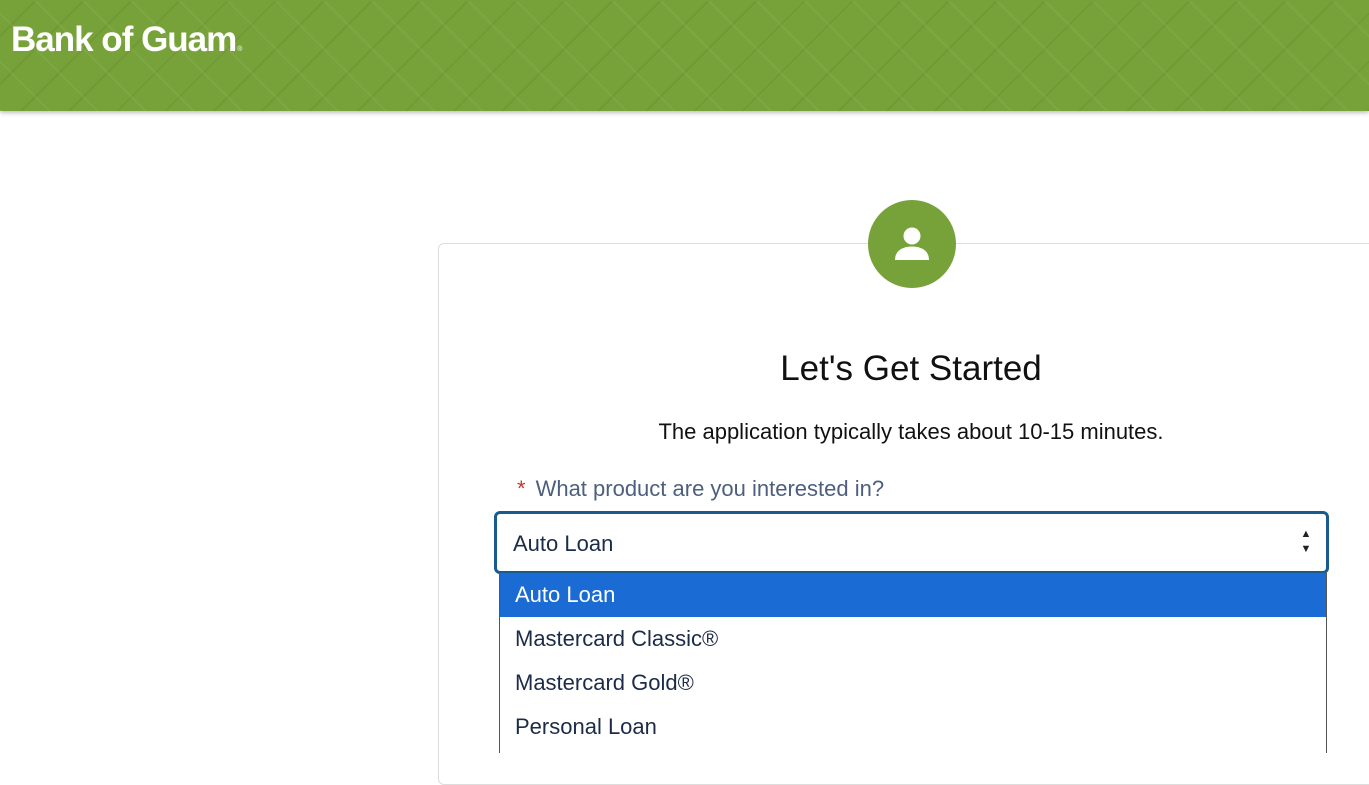 Image resolution: width=1369 pixels, height=785 pixels. What do you see at coordinates (911, 368) in the screenshot?
I see `page-title: Let's Get Started` at bounding box center [911, 368].